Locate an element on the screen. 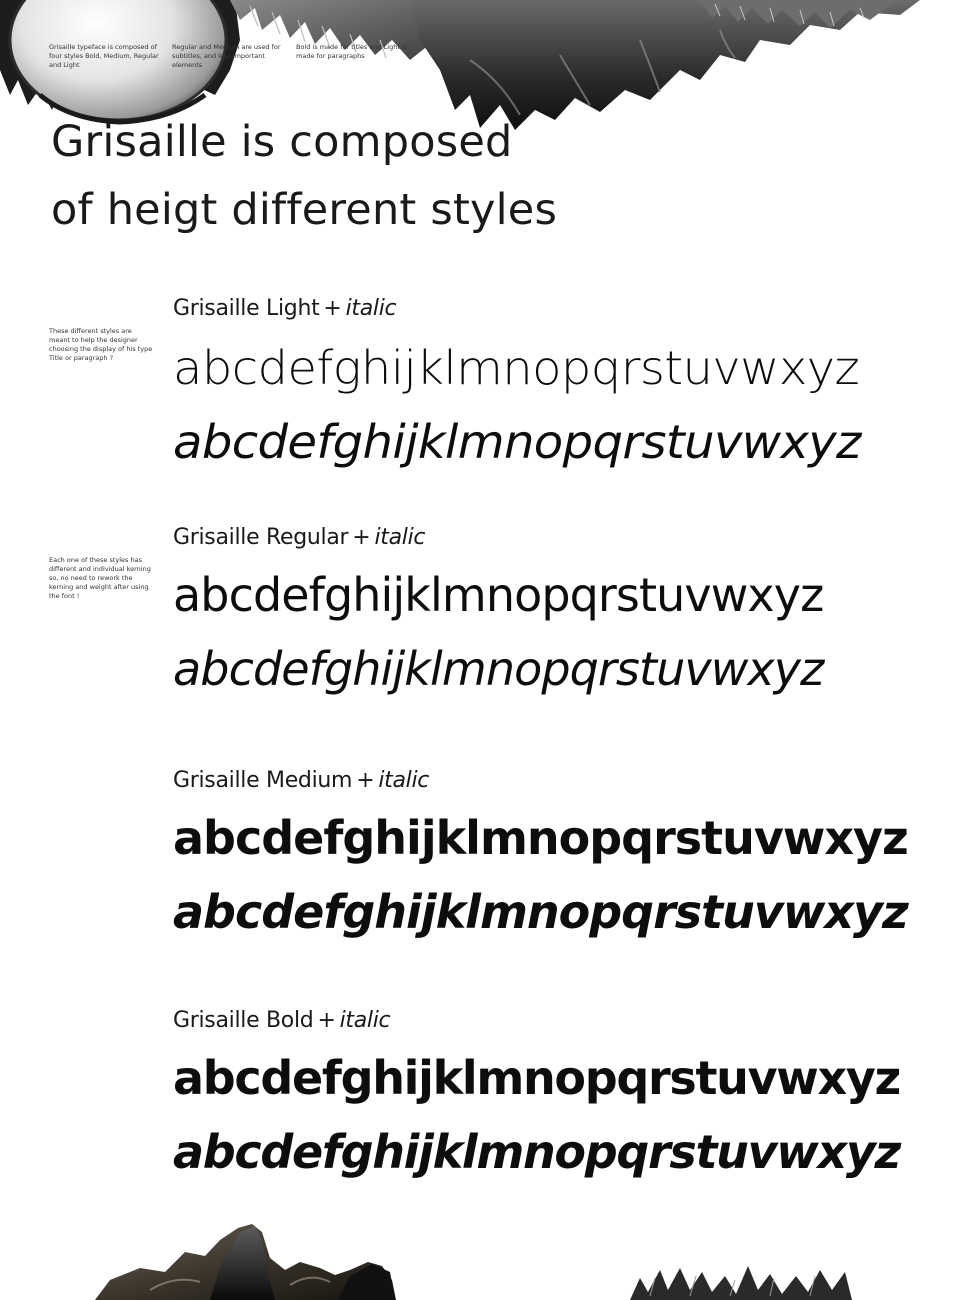 Image resolution: width=953 pixels, height=1300 pixels. style-name: Grisaille Bold is located at coordinates (243, 1020).